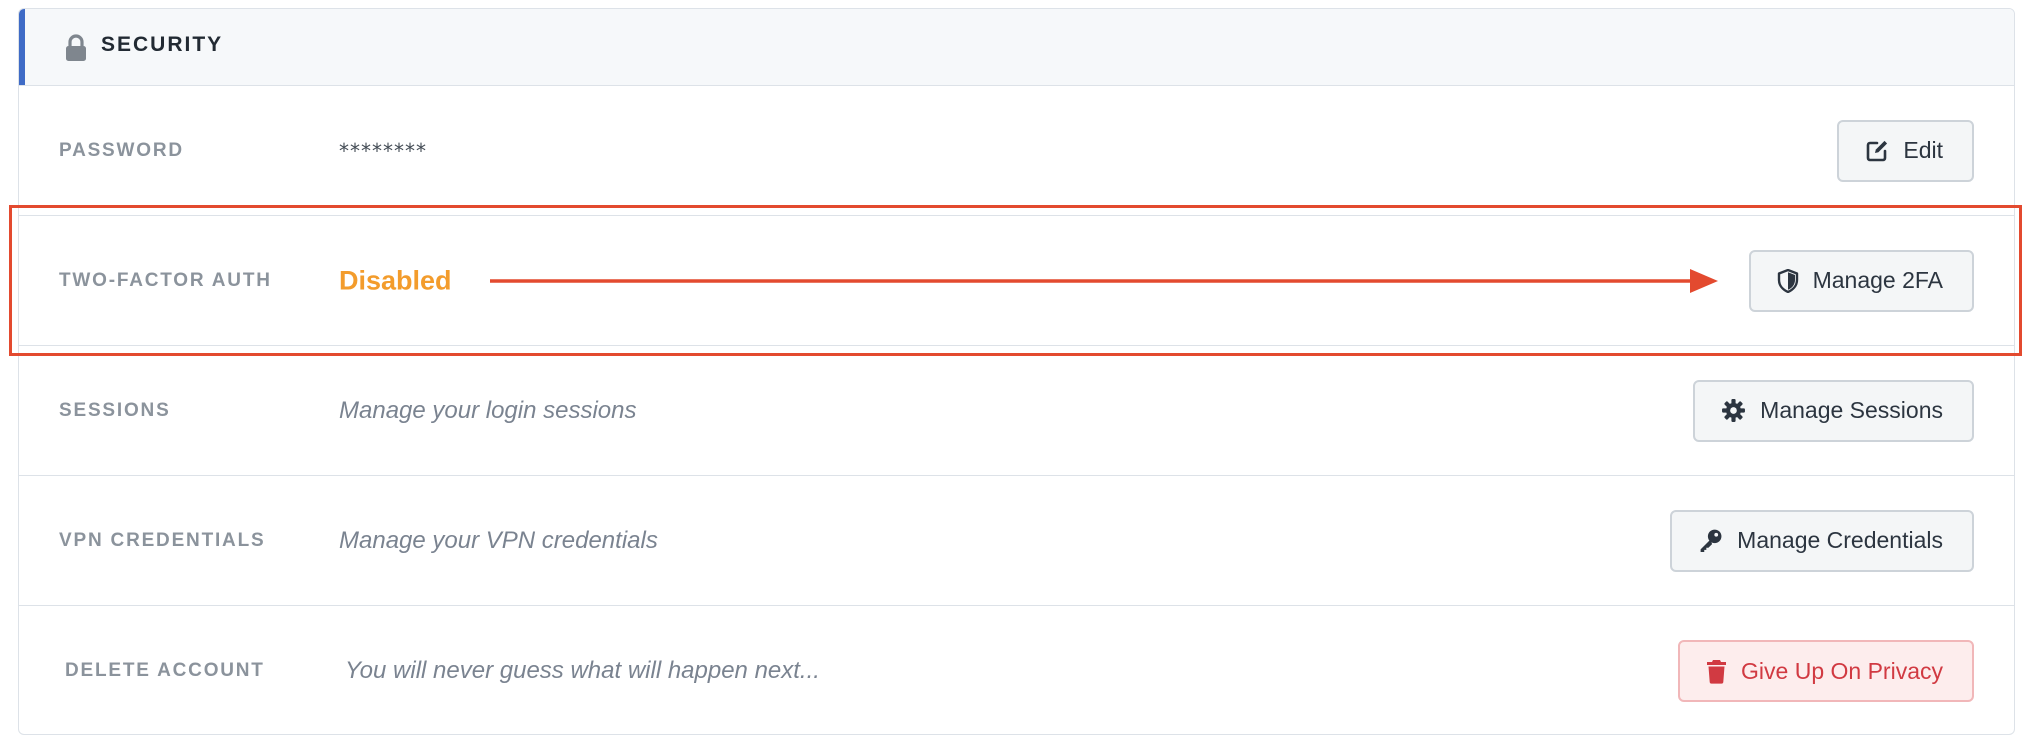 This screenshot has height=744, width=2034. I want to click on manage-credentials-button: Manage Credentials, so click(1822, 540).